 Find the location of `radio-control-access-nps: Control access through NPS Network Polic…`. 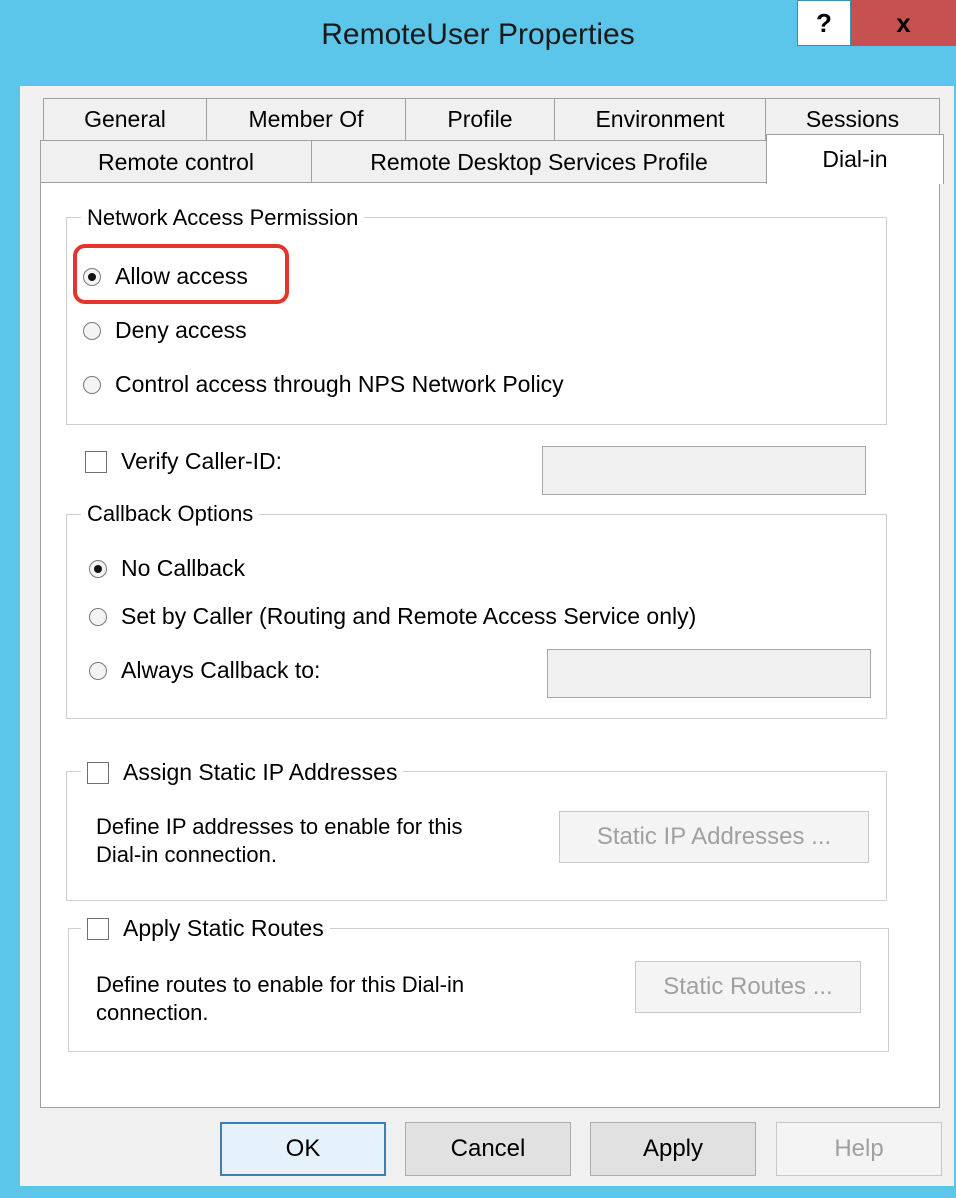

radio-control-access-nps: Control access through NPS Network Polic… is located at coordinates (323, 384).